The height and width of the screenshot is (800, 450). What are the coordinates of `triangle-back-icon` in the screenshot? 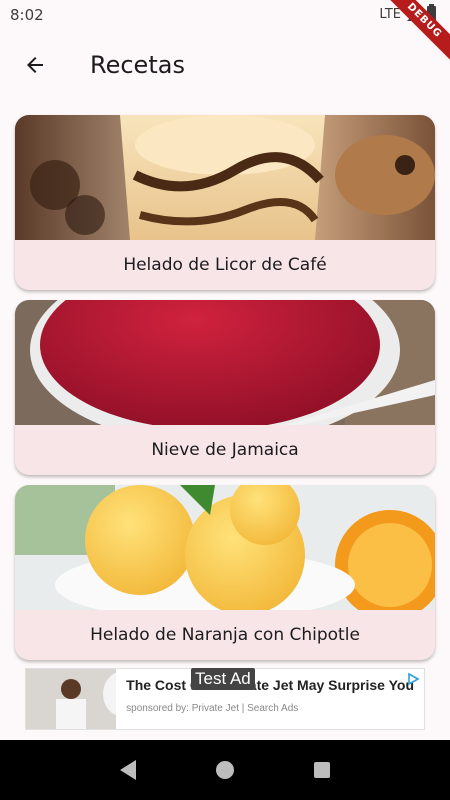 It's located at (128, 770).